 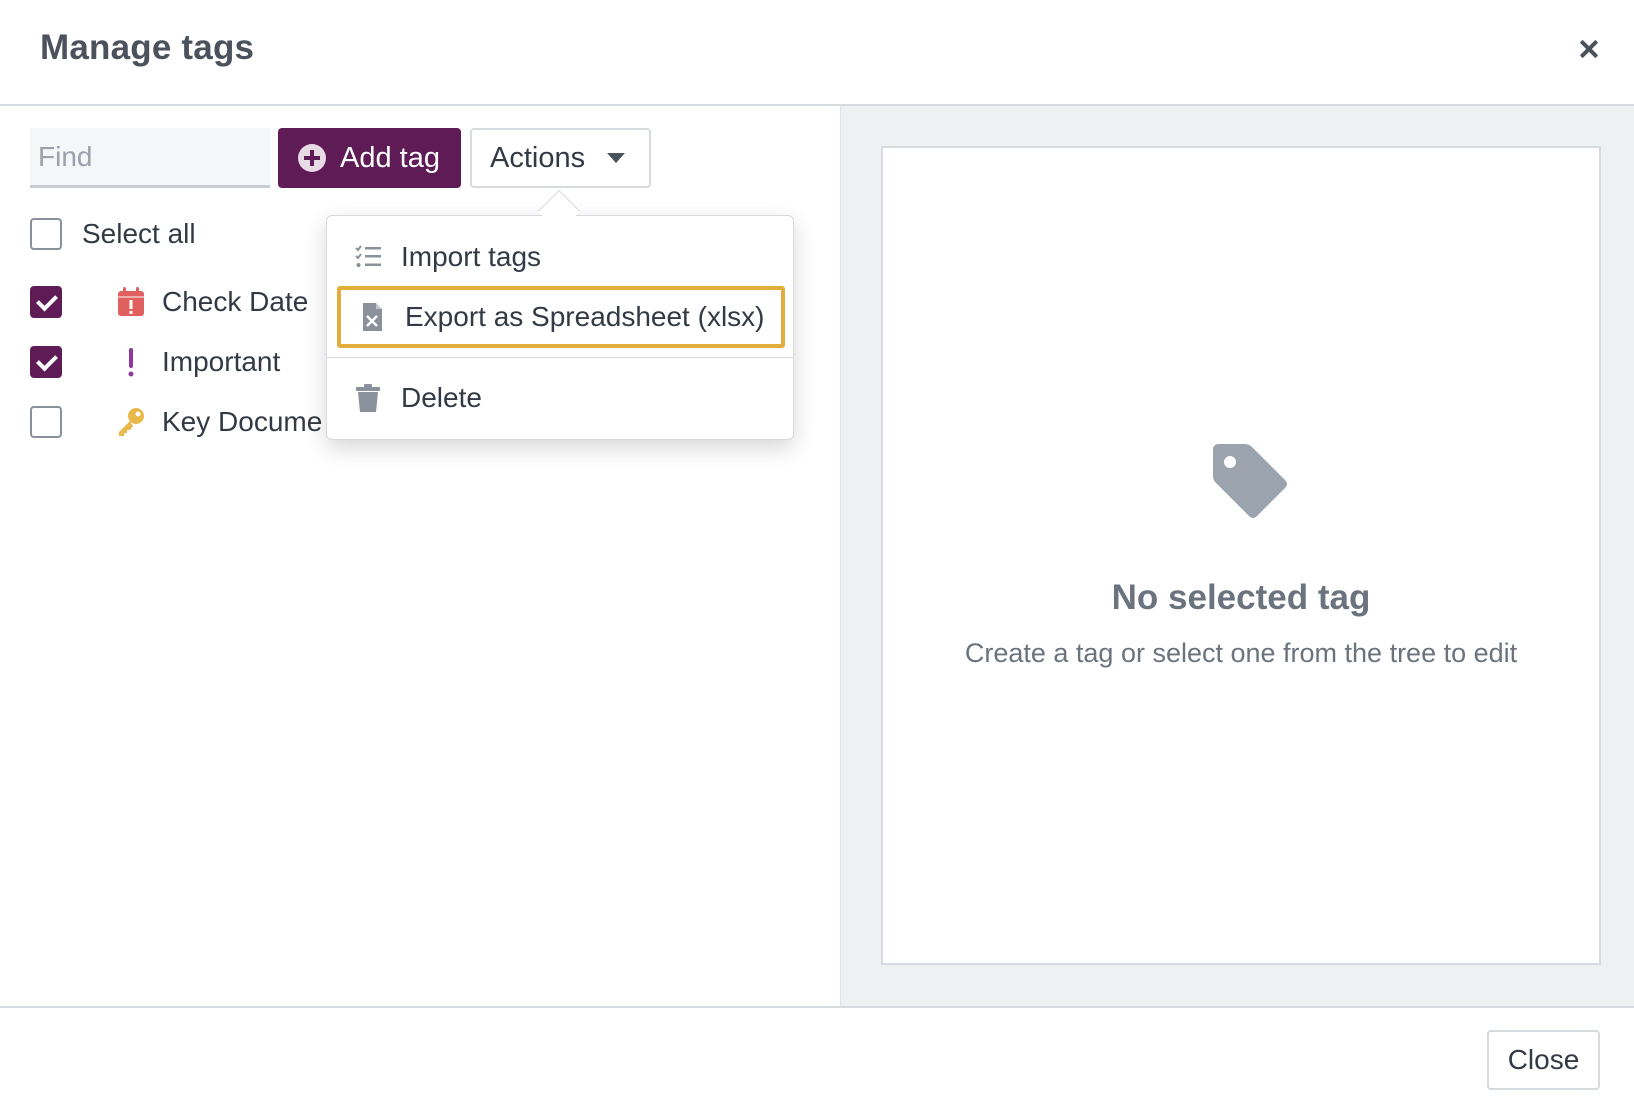 I want to click on menu-divider, so click(x=560, y=357).